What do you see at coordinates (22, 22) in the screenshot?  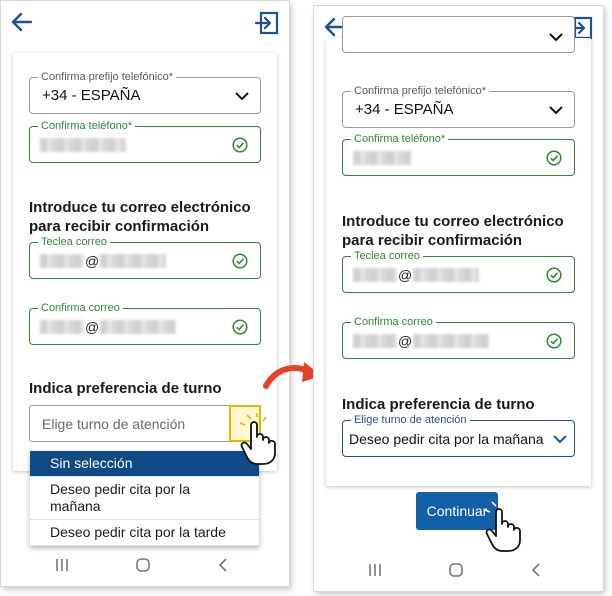 I see `back-arrow-icon` at bounding box center [22, 22].